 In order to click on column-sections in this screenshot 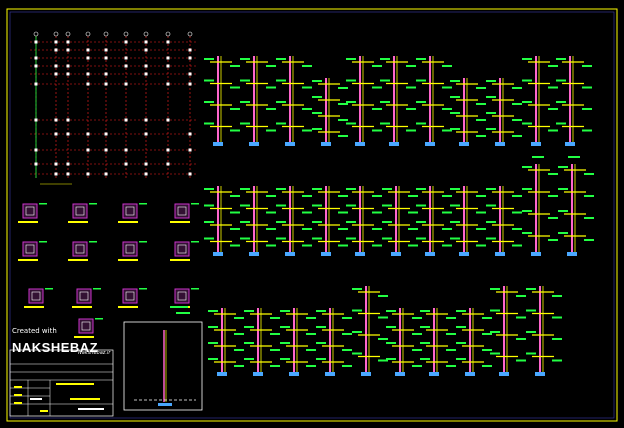, I will do `click(108, 270)`.